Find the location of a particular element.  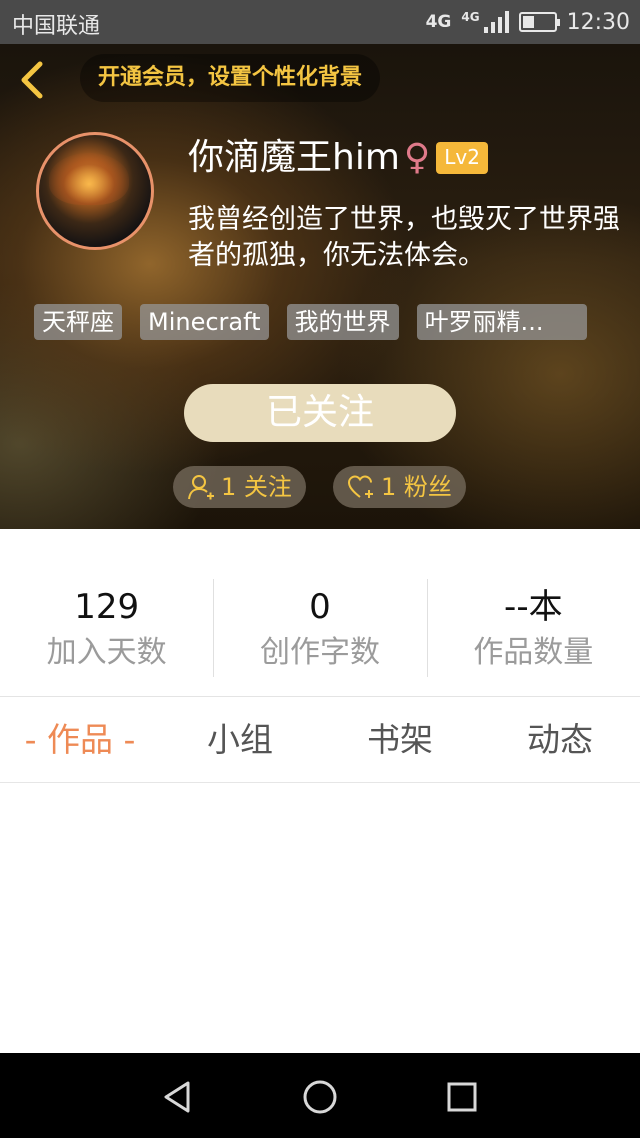

stat-label: 创作字数 is located at coordinates (319, 652).